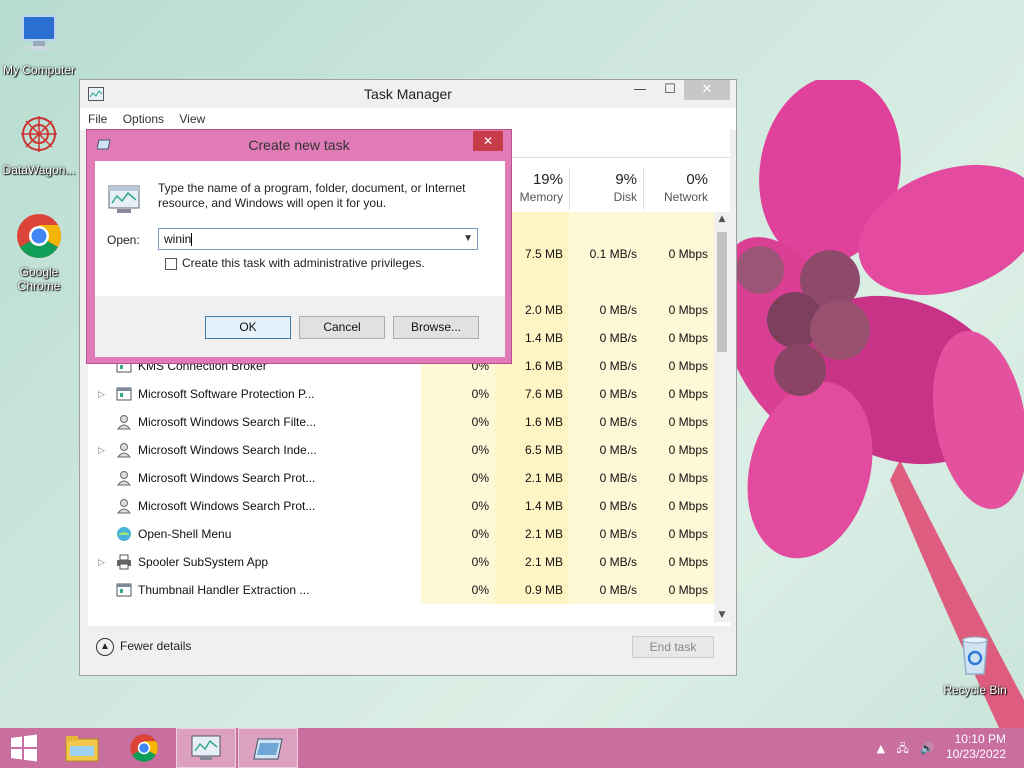 The height and width of the screenshot is (768, 1024). I want to click on volume-icon: 🔊, so click(927, 748).